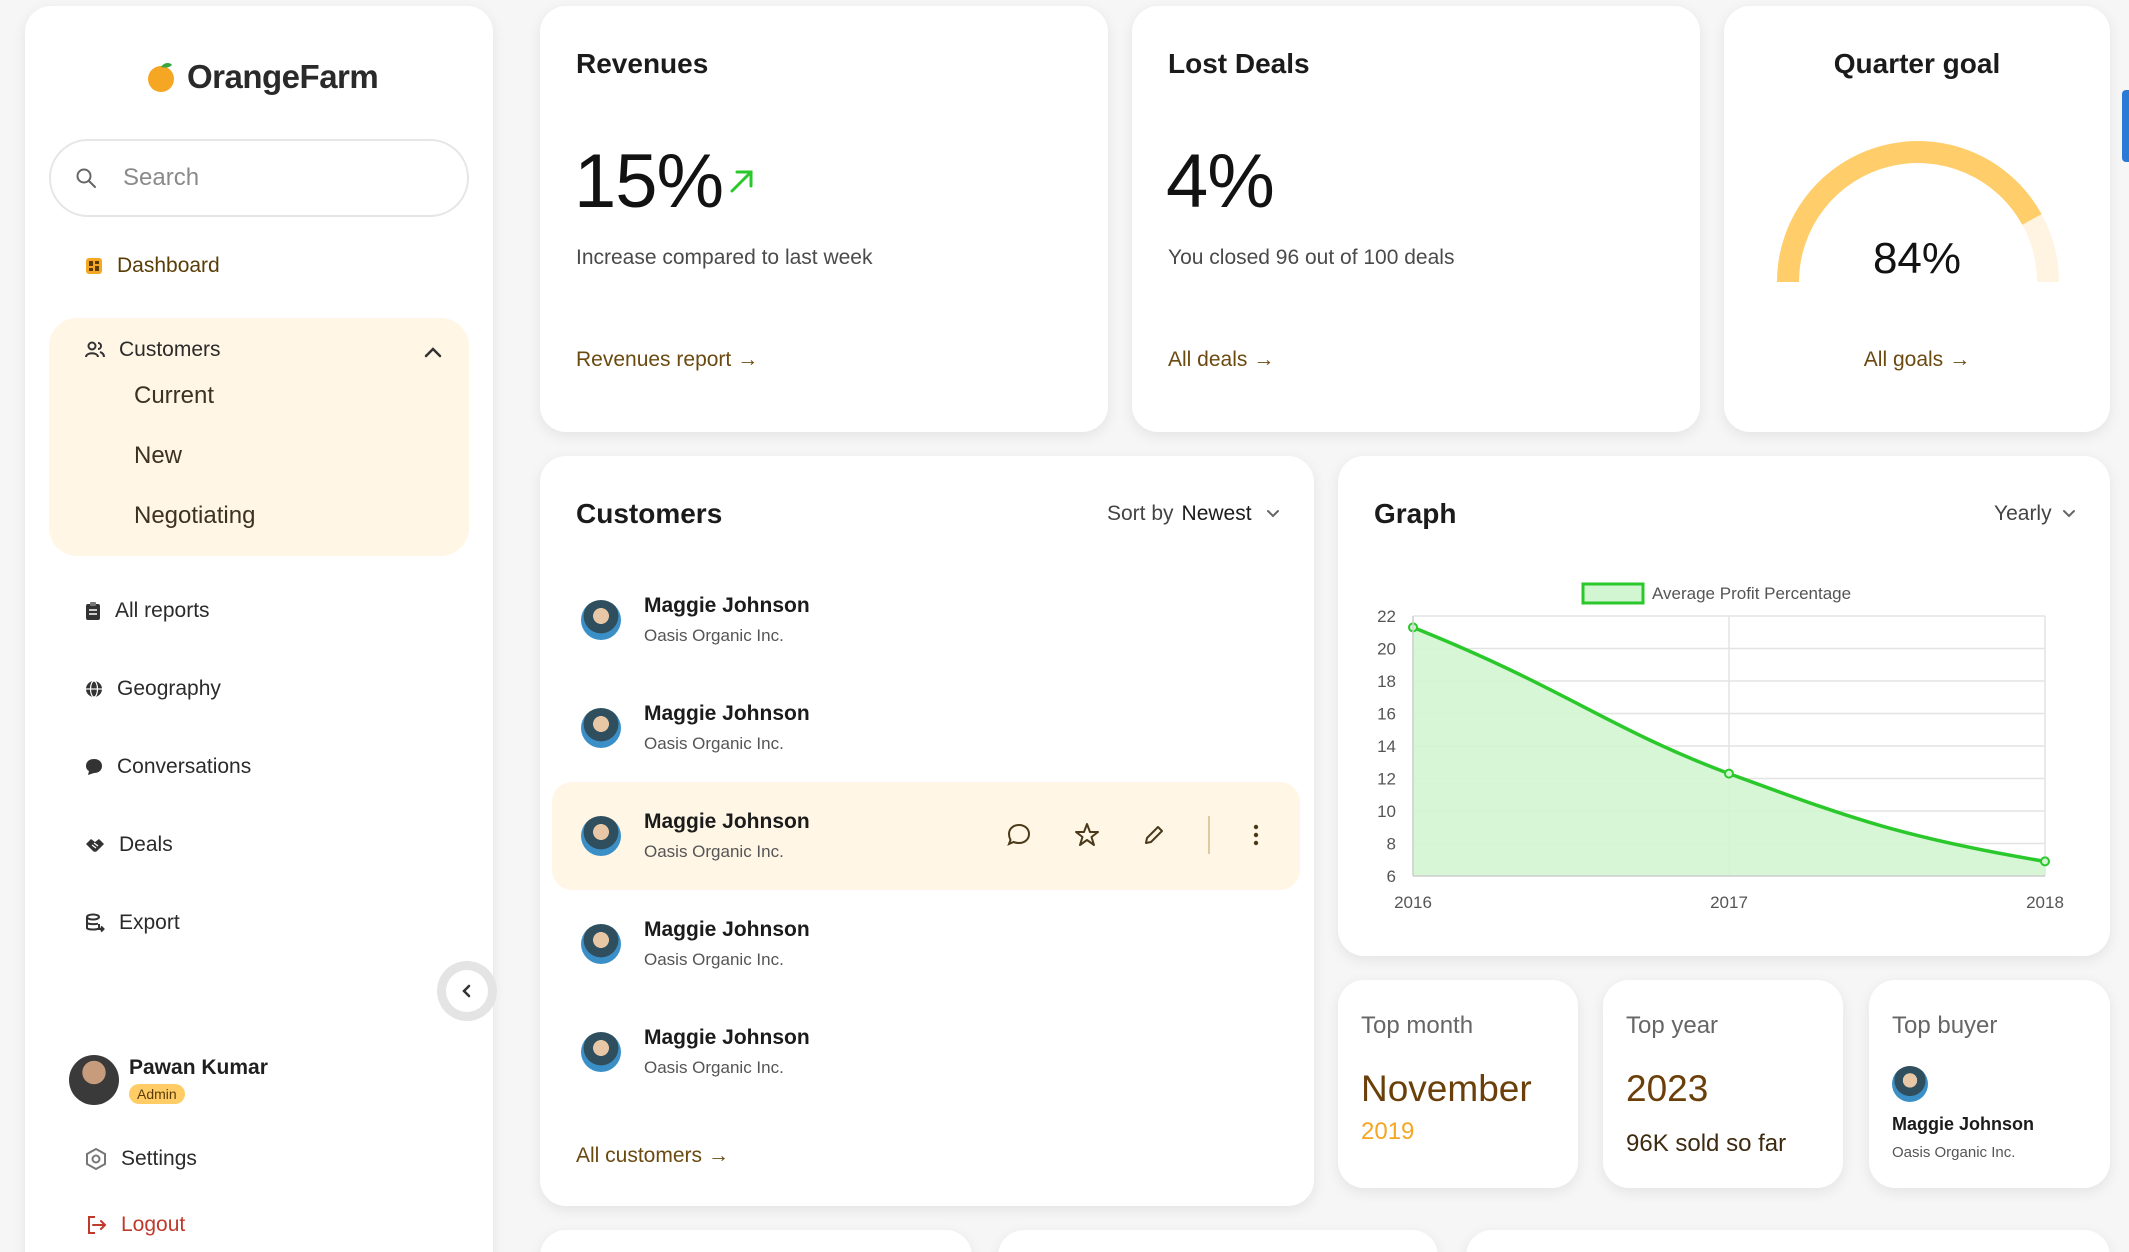 The height and width of the screenshot is (1252, 2129). What do you see at coordinates (654, 359) in the screenshot?
I see `link-label: Revenues report` at bounding box center [654, 359].